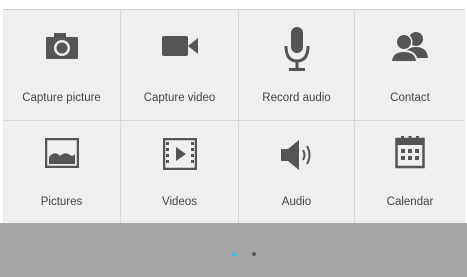 Image resolution: width=467 pixels, height=277 pixels. I want to click on capture-video-tile: Capture video, so click(180, 65).